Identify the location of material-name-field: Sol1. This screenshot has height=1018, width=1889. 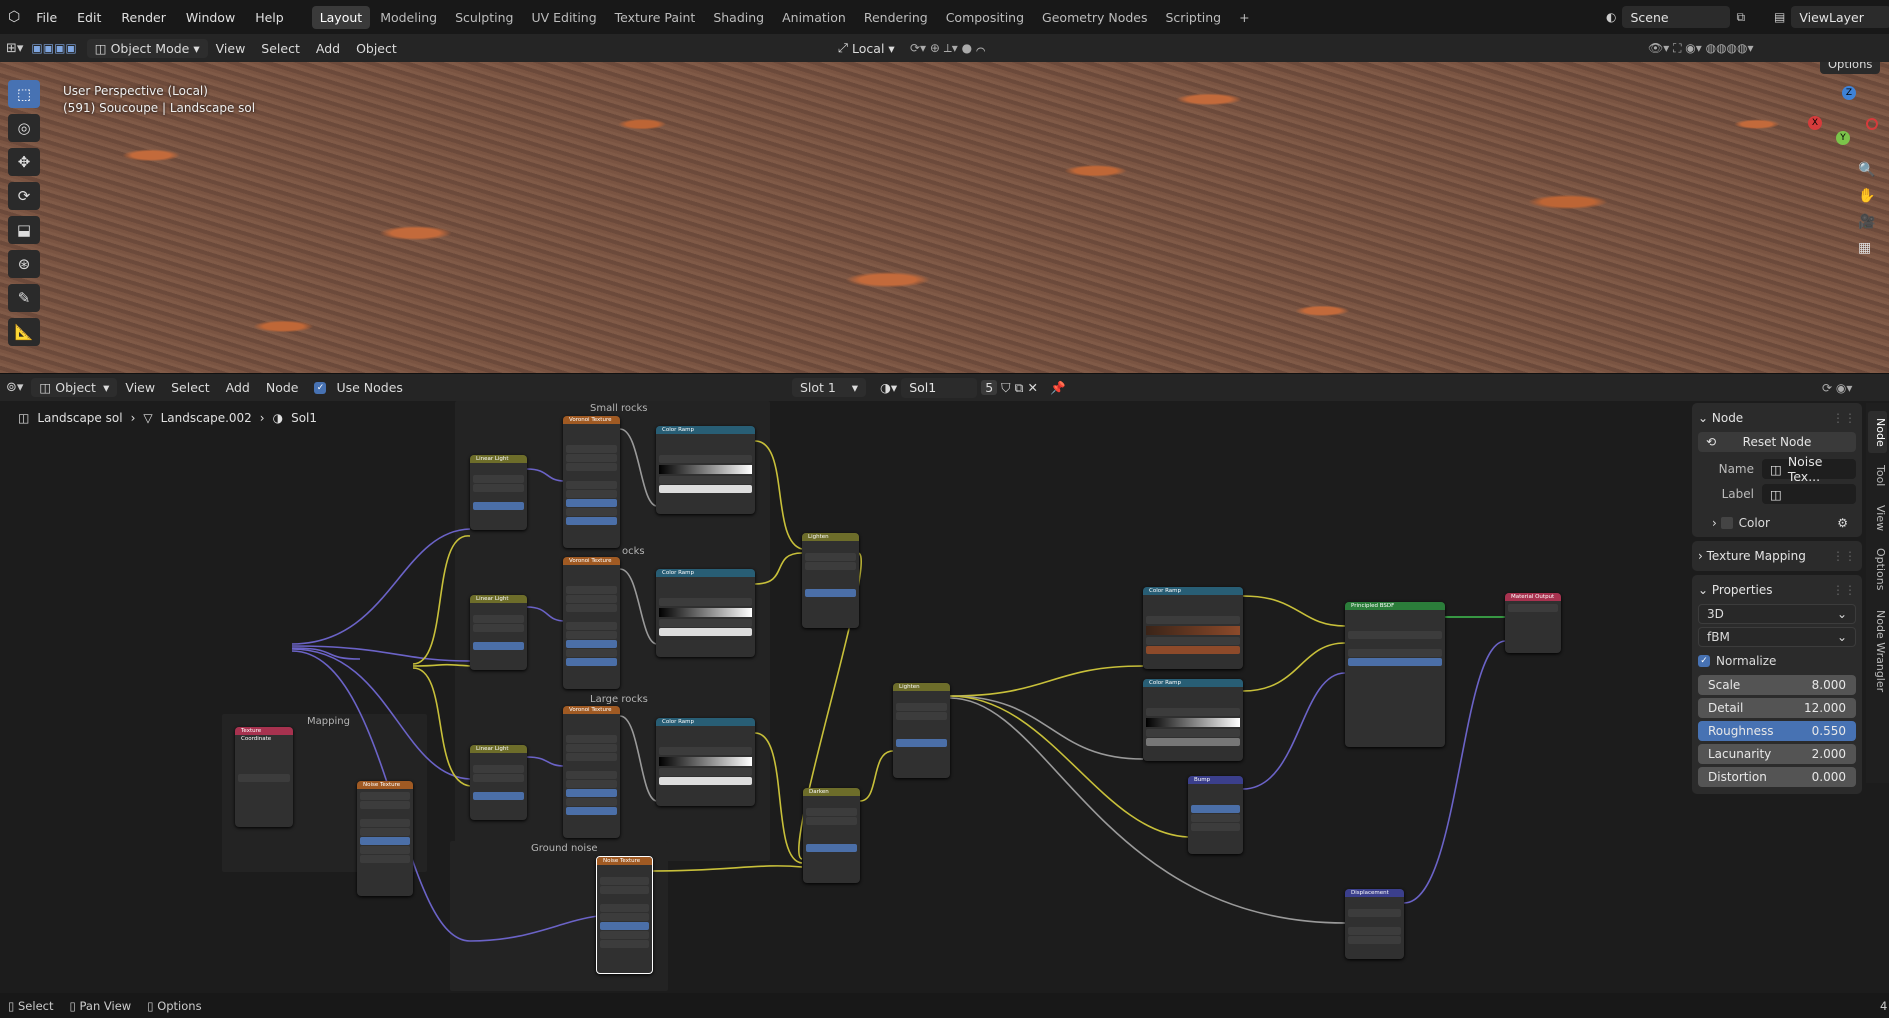
(939, 387).